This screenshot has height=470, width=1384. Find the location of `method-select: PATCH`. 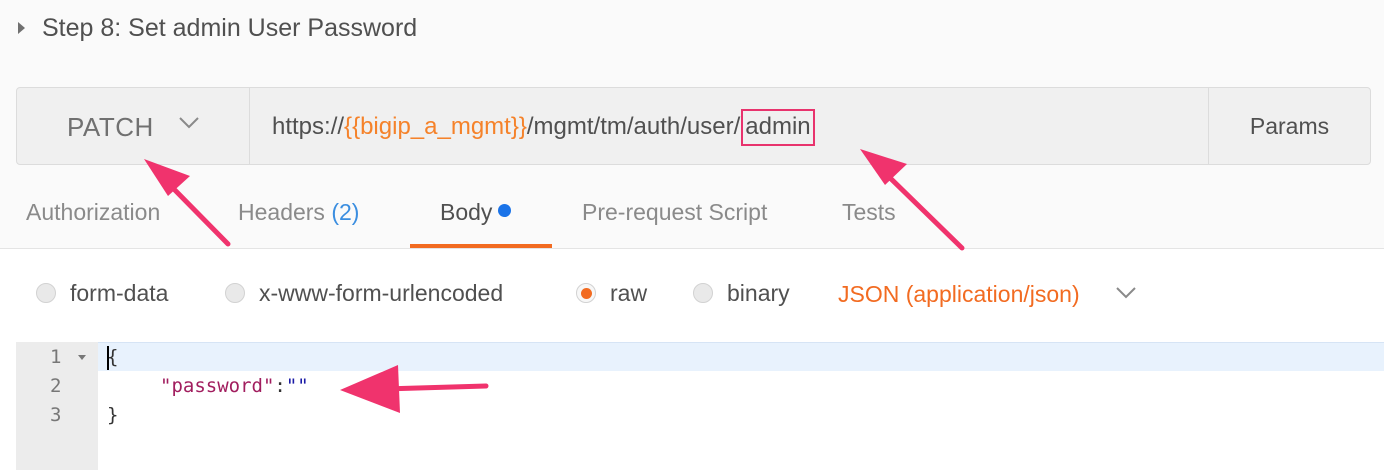

method-select: PATCH is located at coordinates (133, 126).